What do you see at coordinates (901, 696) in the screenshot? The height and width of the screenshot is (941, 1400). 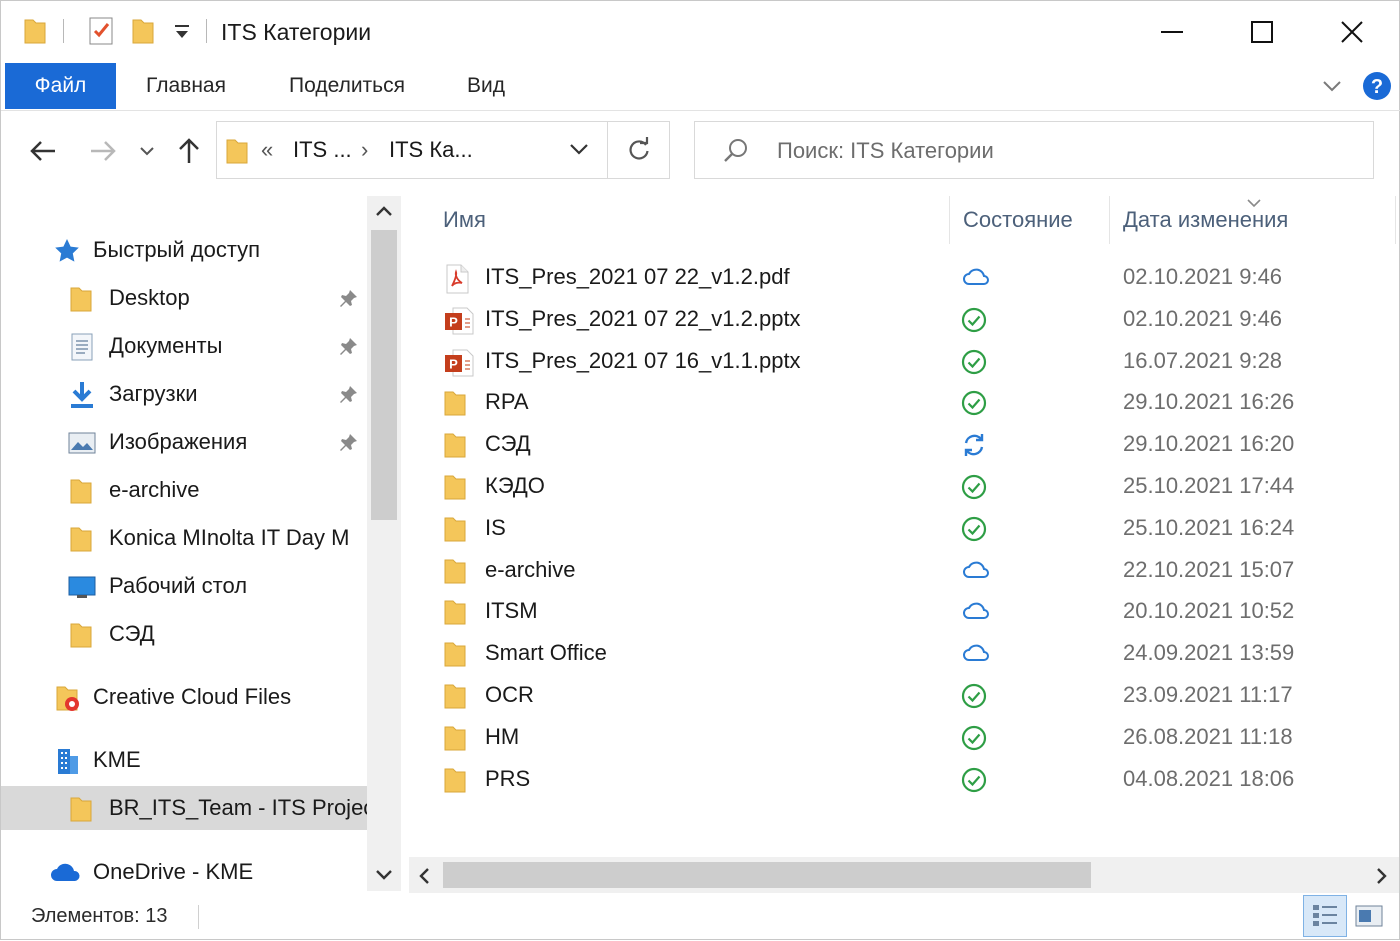 I see `file-row: OCR 23.09.2021 11:17` at bounding box center [901, 696].